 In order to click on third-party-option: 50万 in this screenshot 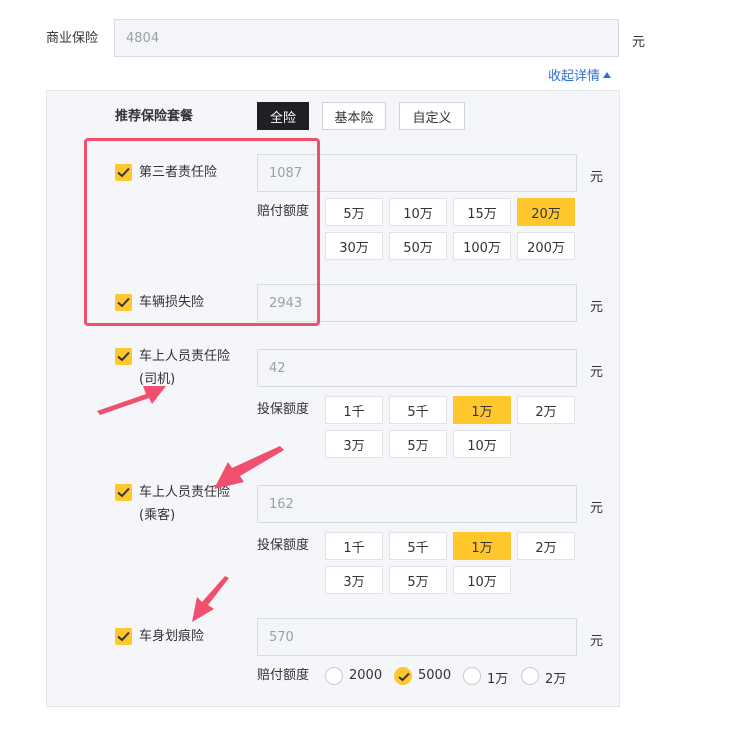, I will do `click(418, 246)`.